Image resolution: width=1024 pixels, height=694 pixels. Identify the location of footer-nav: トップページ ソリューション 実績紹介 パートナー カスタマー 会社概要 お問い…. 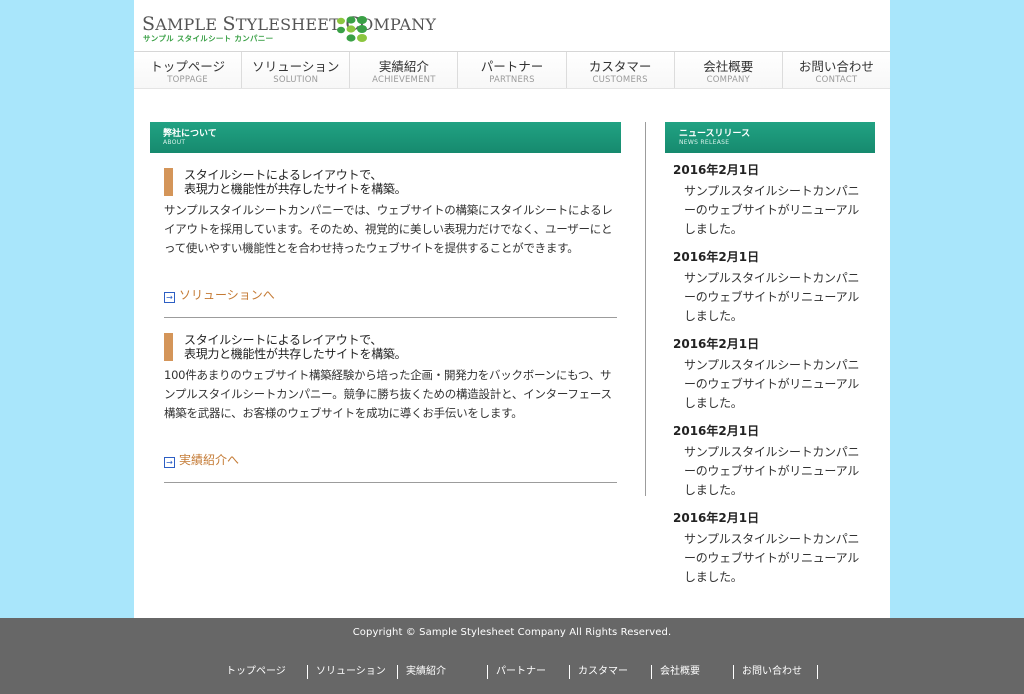
(522, 672).